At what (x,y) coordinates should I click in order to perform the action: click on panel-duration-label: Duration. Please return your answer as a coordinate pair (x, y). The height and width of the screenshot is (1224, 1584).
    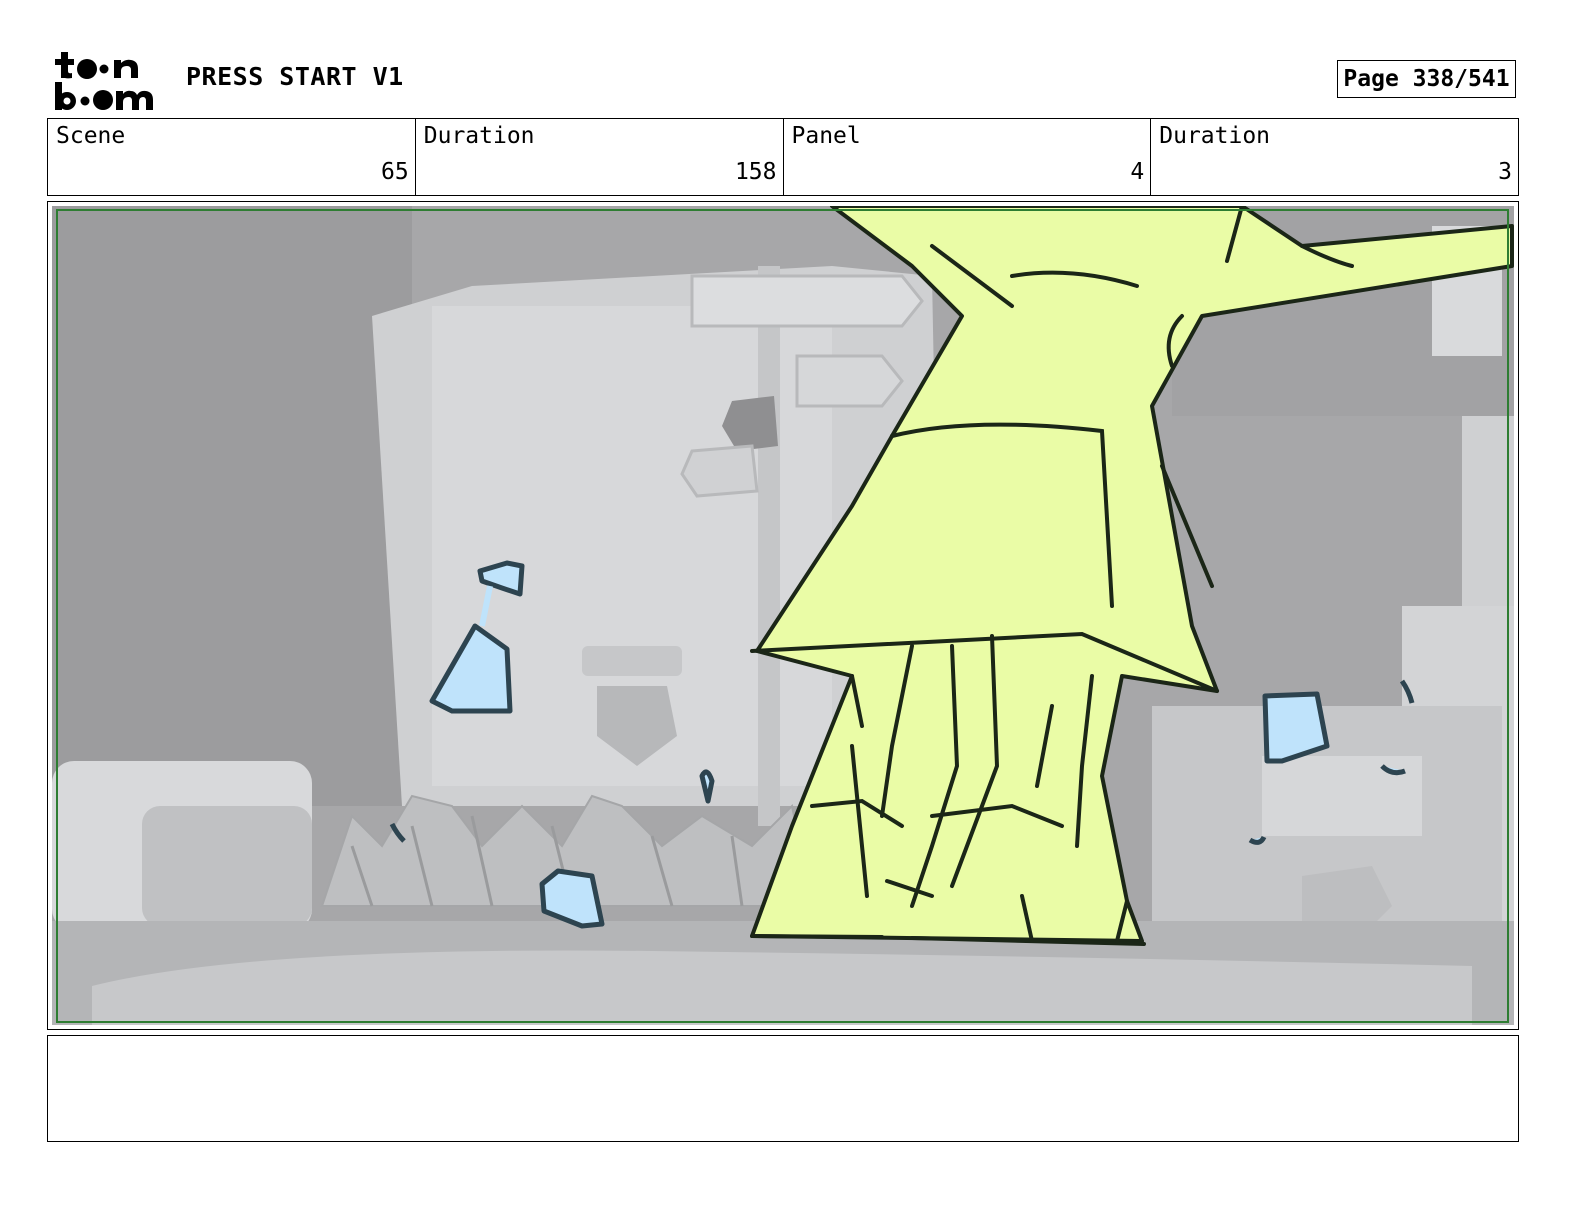
    Looking at the image, I should click on (1215, 136).